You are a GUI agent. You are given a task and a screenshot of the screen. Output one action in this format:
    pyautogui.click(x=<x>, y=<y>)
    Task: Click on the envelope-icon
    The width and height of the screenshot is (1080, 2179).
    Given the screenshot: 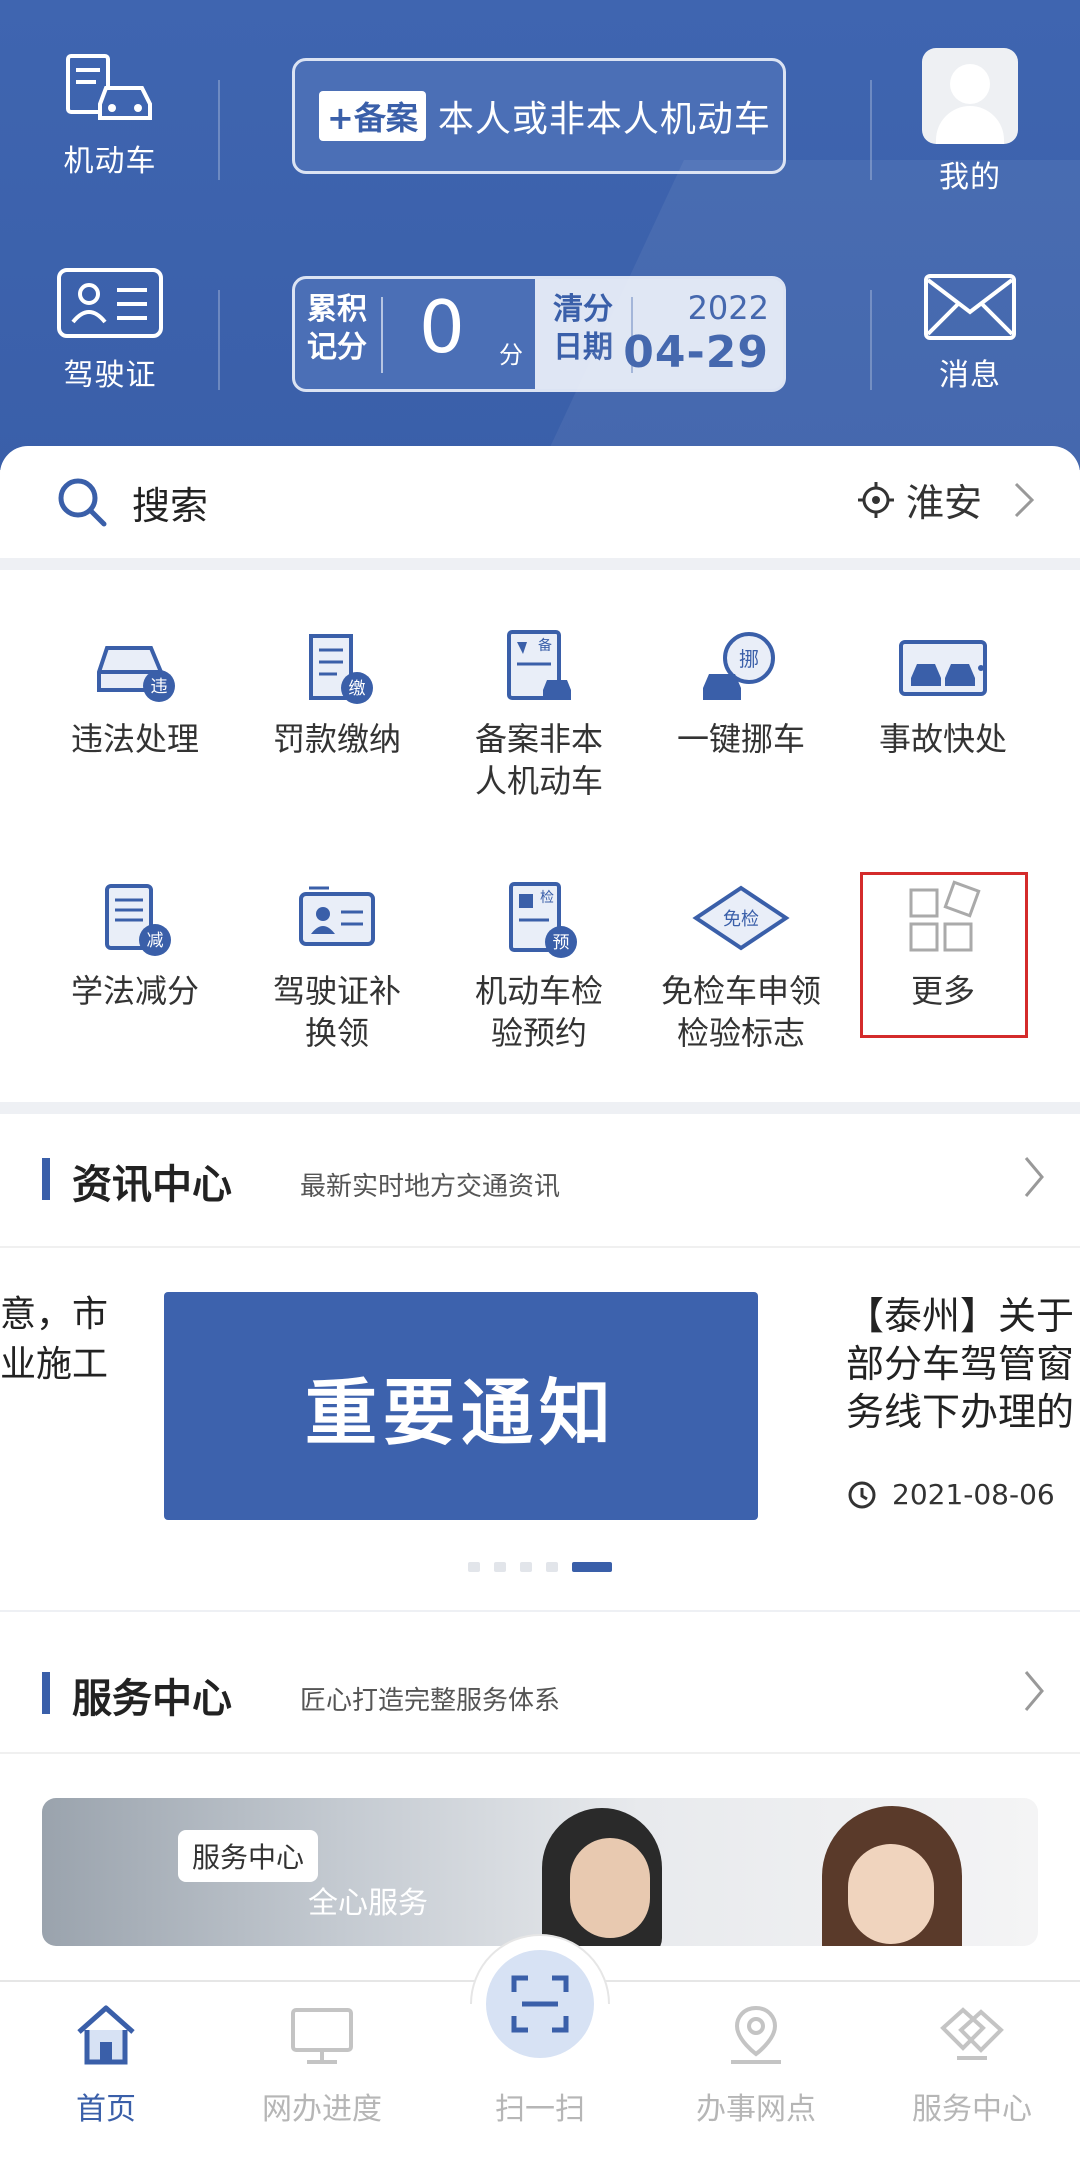 What is the action you would take?
    pyautogui.click(x=970, y=307)
    